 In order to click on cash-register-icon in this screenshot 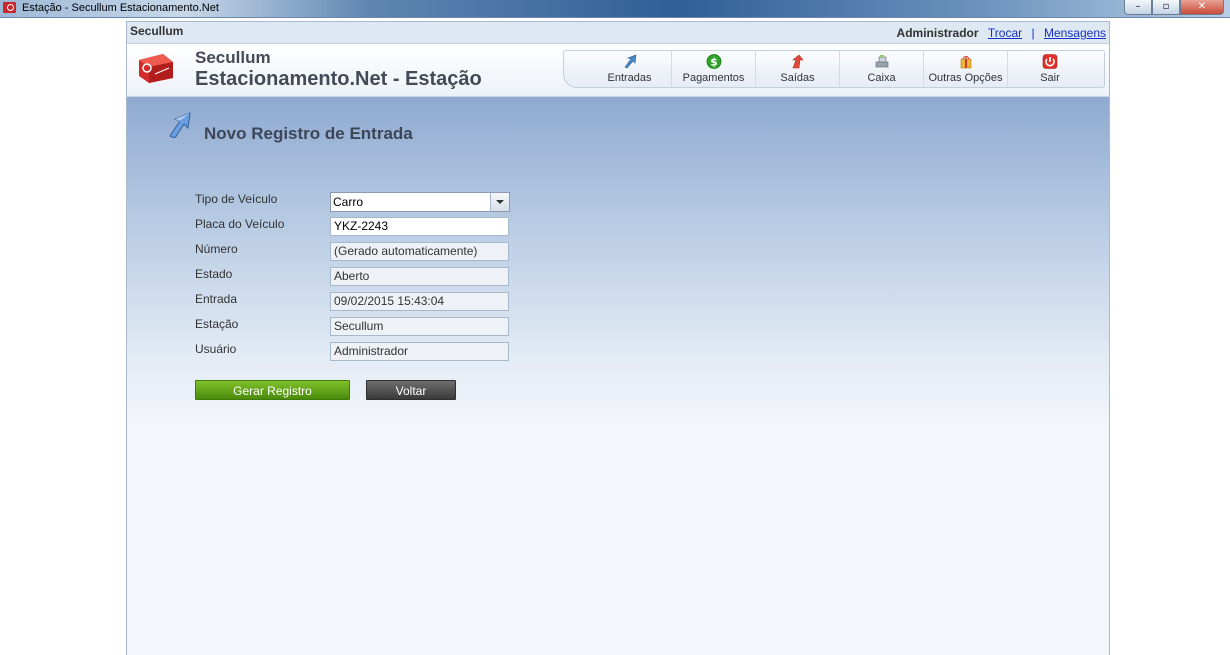, I will do `click(881, 61)`.